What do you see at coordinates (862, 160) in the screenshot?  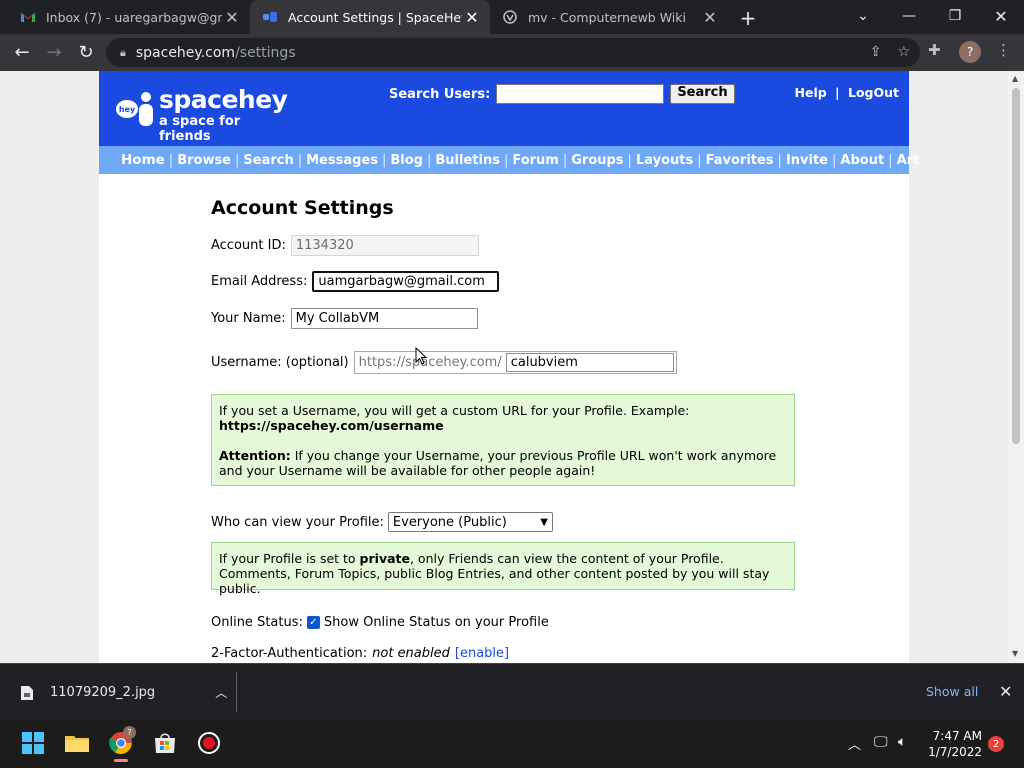 I see `nav-about: About` at bounding box center [862, 160].